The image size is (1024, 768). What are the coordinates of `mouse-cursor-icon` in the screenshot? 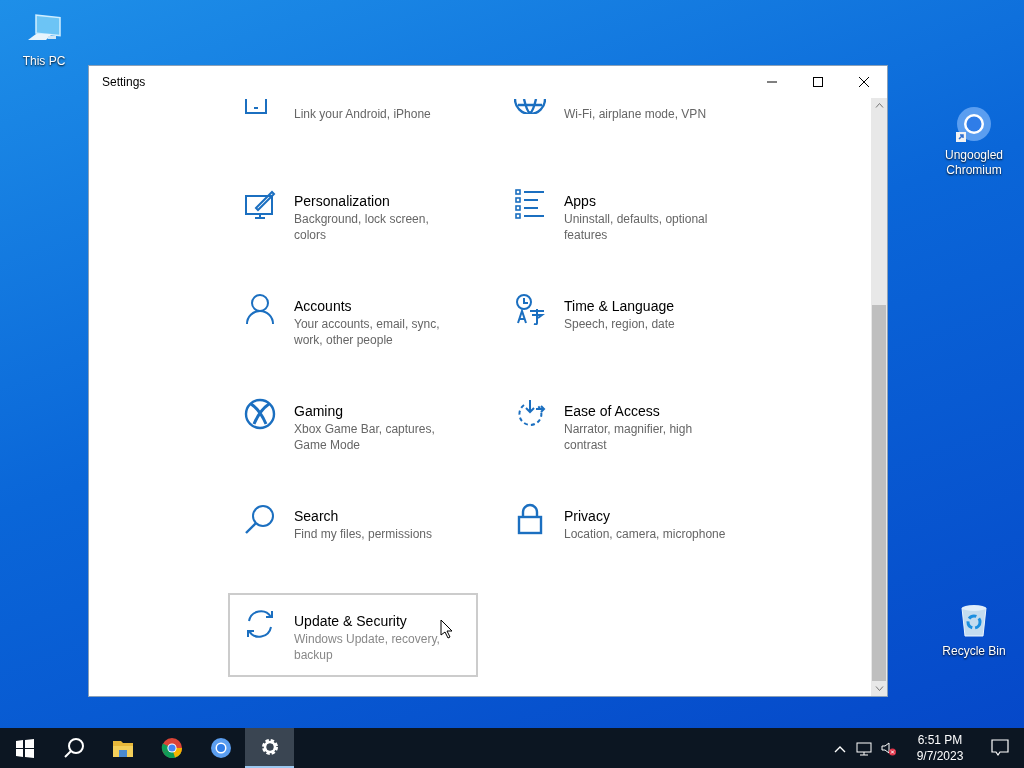 It's located at (446, 629).